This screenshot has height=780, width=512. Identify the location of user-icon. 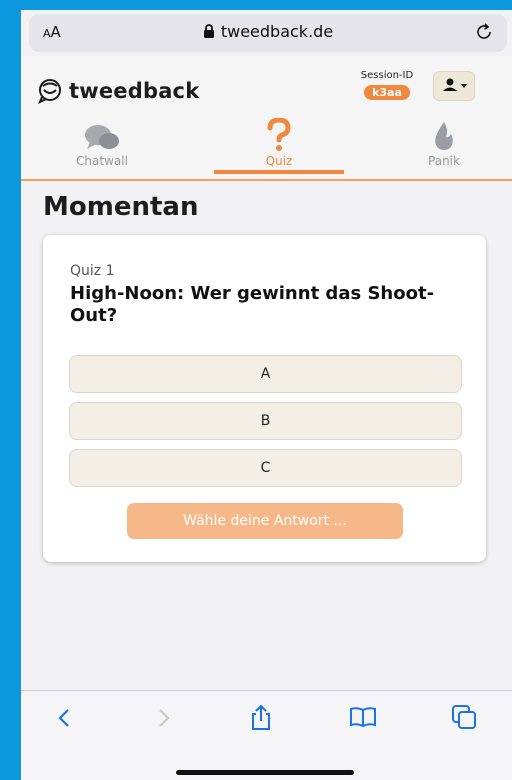
(455, 84).